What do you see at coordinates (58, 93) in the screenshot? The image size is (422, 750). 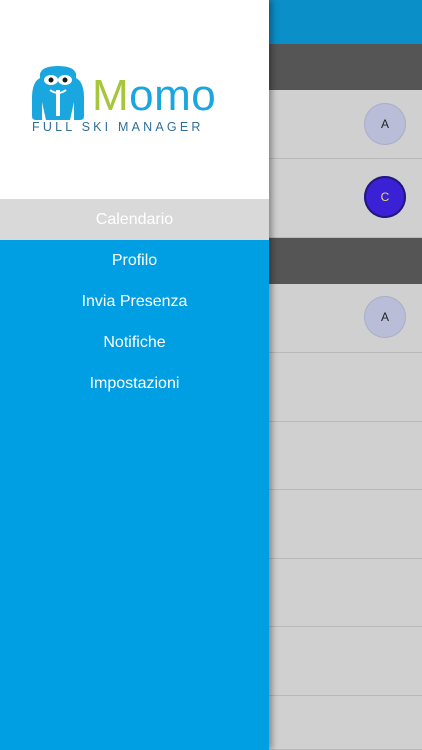 I see `yeti-mascot-icon` at bounding box center [58, 93].